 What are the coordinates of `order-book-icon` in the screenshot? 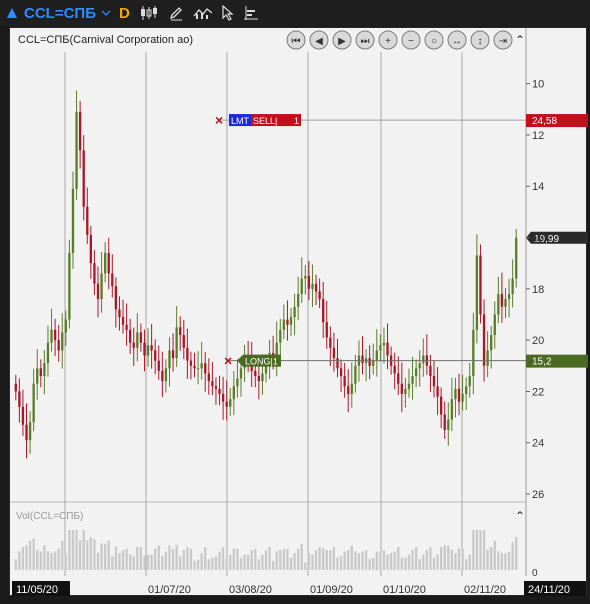 It's located at (251, 13).